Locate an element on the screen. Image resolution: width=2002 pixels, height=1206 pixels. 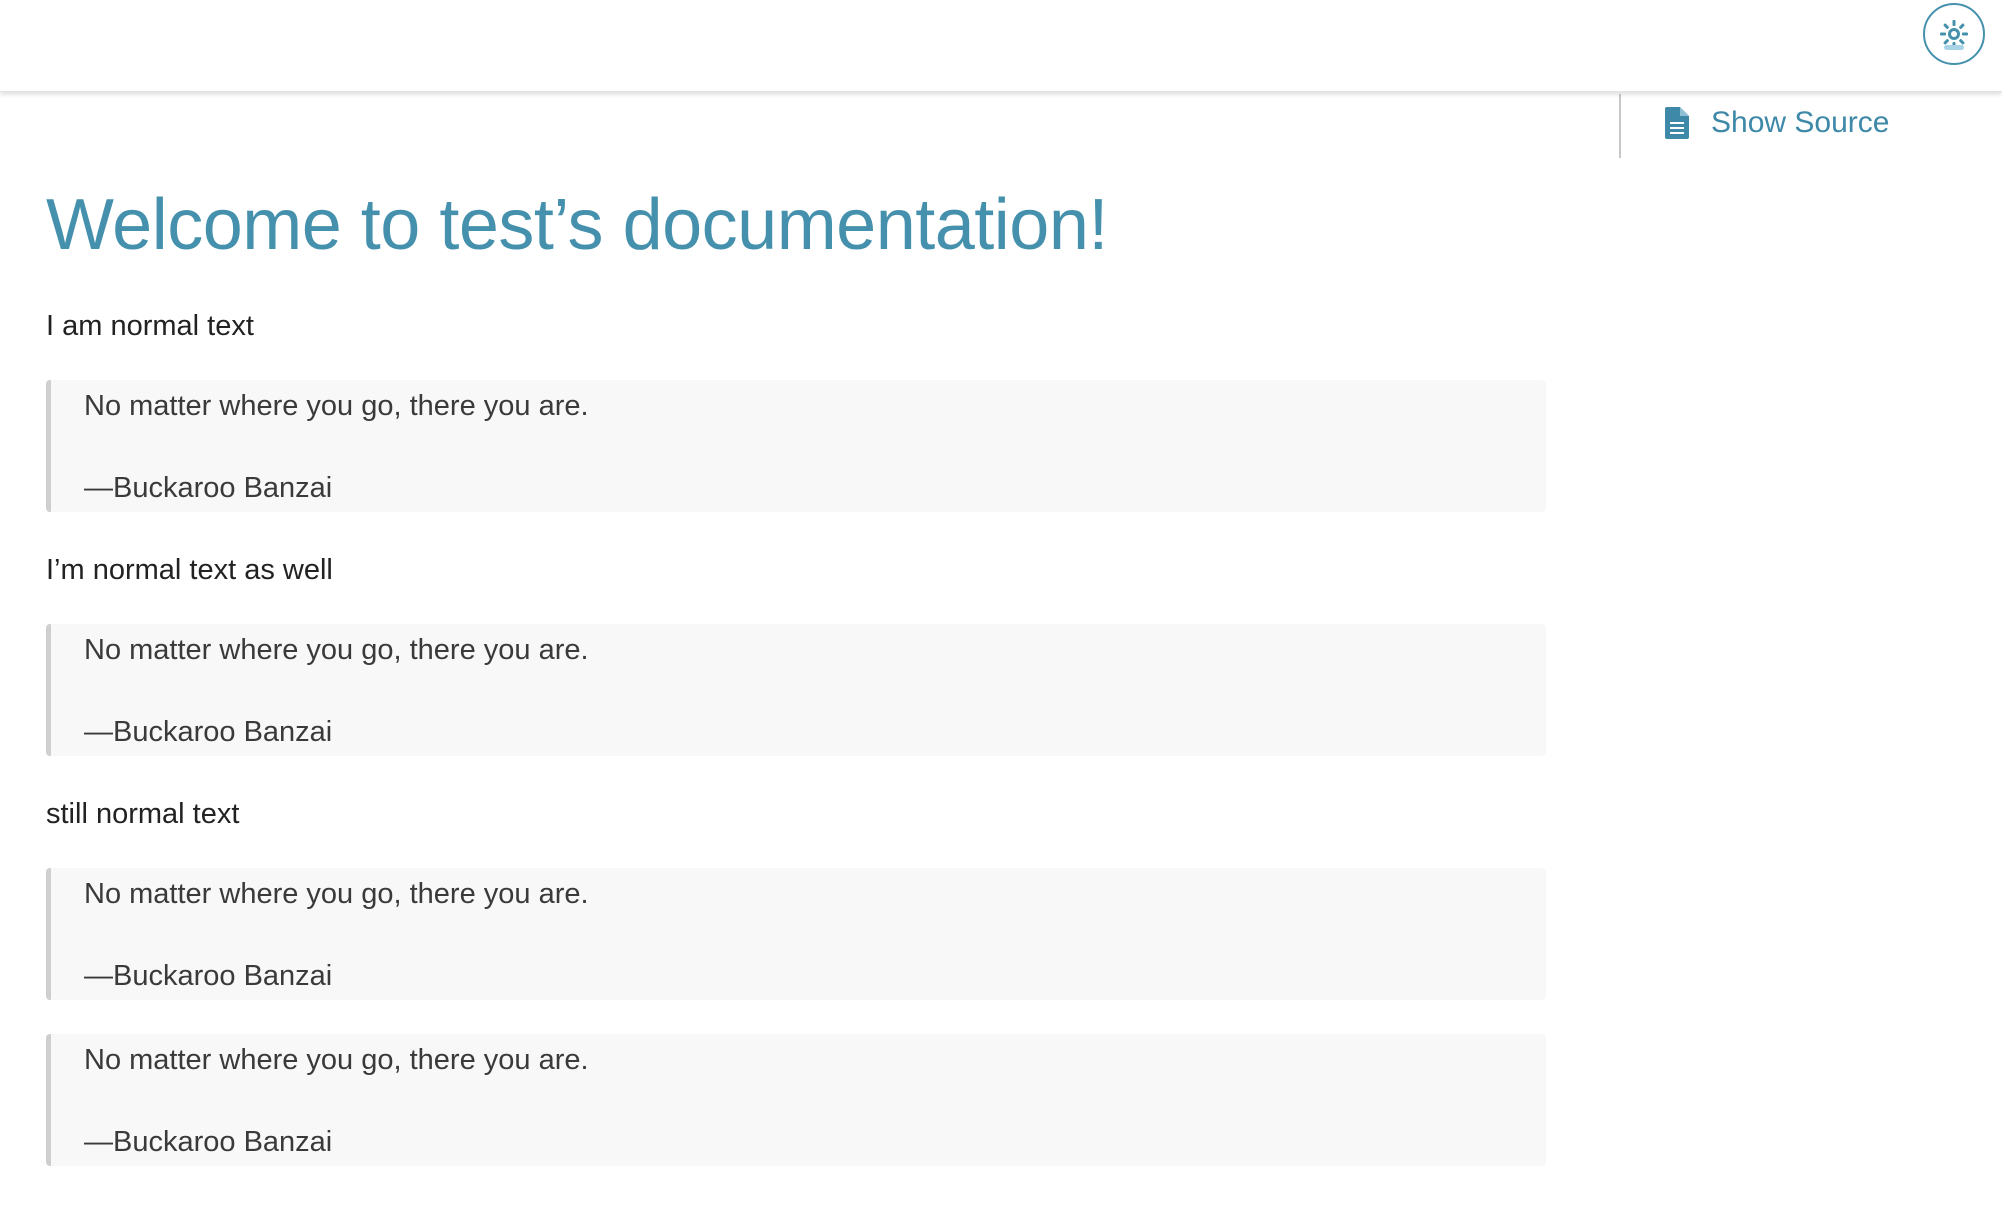
page-title: Welcome to test’s documentation! is located at coordinates (577, 225).